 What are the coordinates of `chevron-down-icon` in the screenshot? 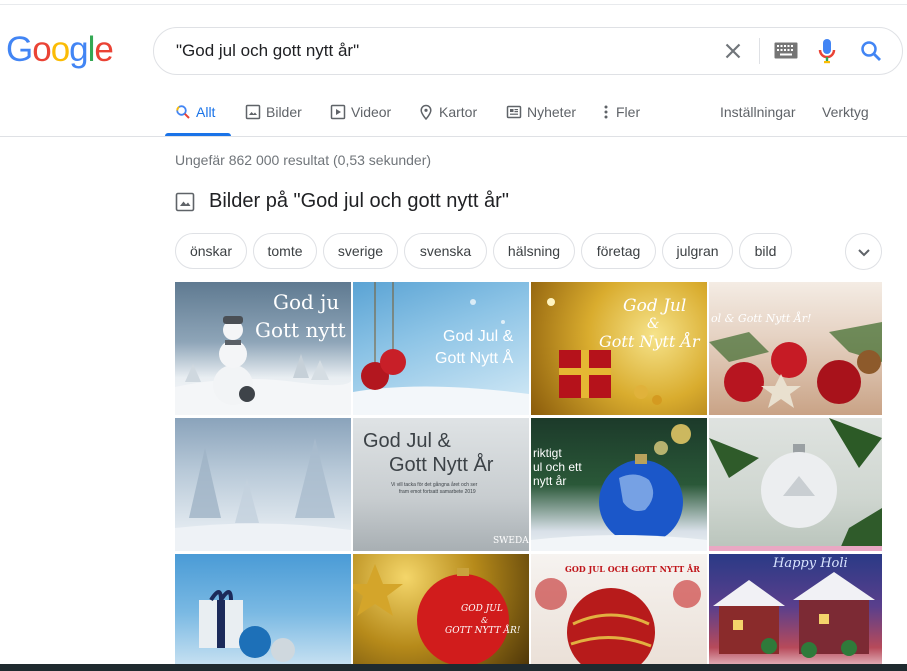 It's located at (863, 252).